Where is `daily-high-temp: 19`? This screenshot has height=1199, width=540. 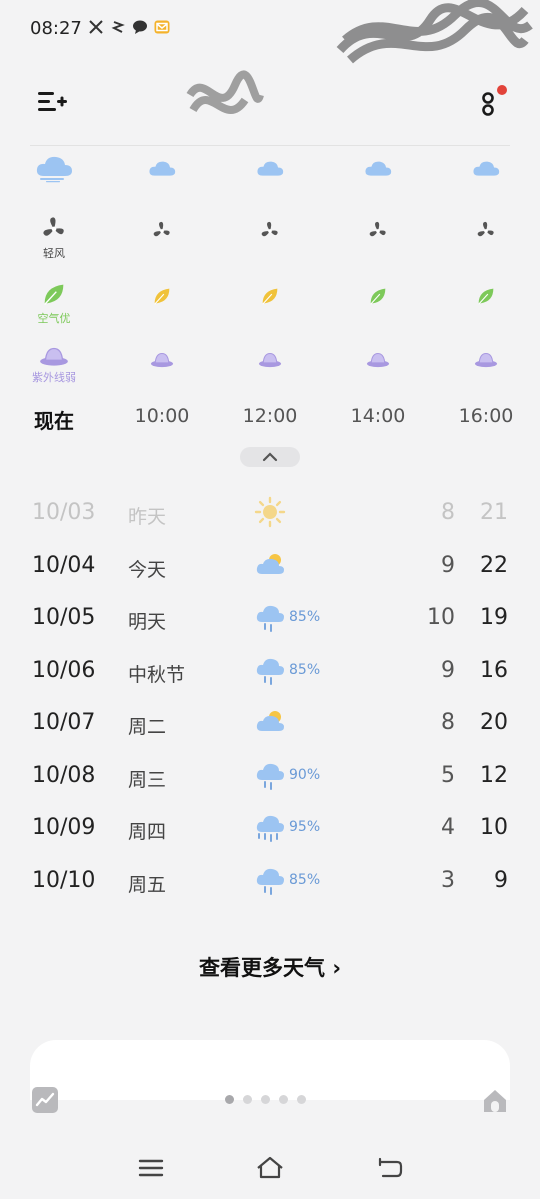 daily-high-temp: 19 is located at coordinates (494, 617).